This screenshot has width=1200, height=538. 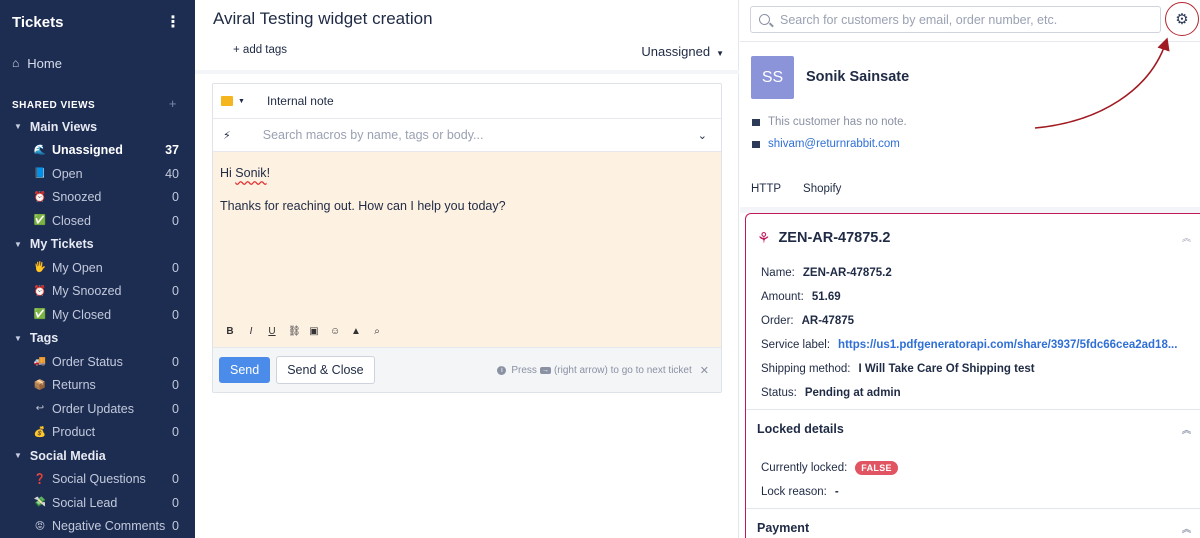 I want to click on widget-field-row: Order: AR-47875, so click(x=973, y=321).